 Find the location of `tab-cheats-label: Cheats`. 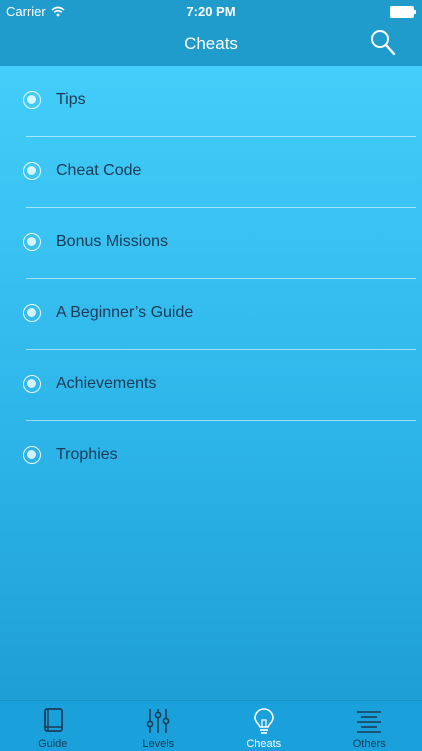

tab-cheats-label: Cheats is located at coordinates (263, 744).